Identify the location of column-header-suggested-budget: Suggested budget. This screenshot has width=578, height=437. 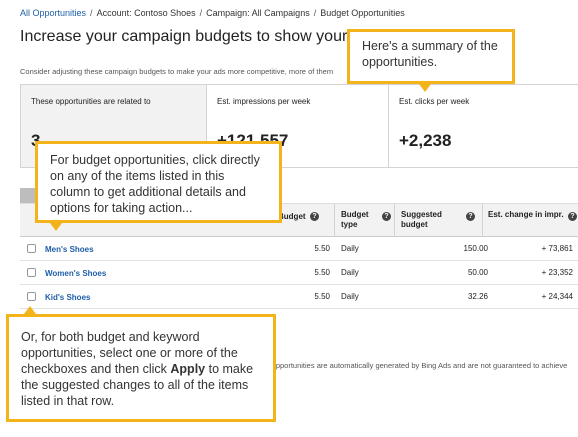
(428, 220).